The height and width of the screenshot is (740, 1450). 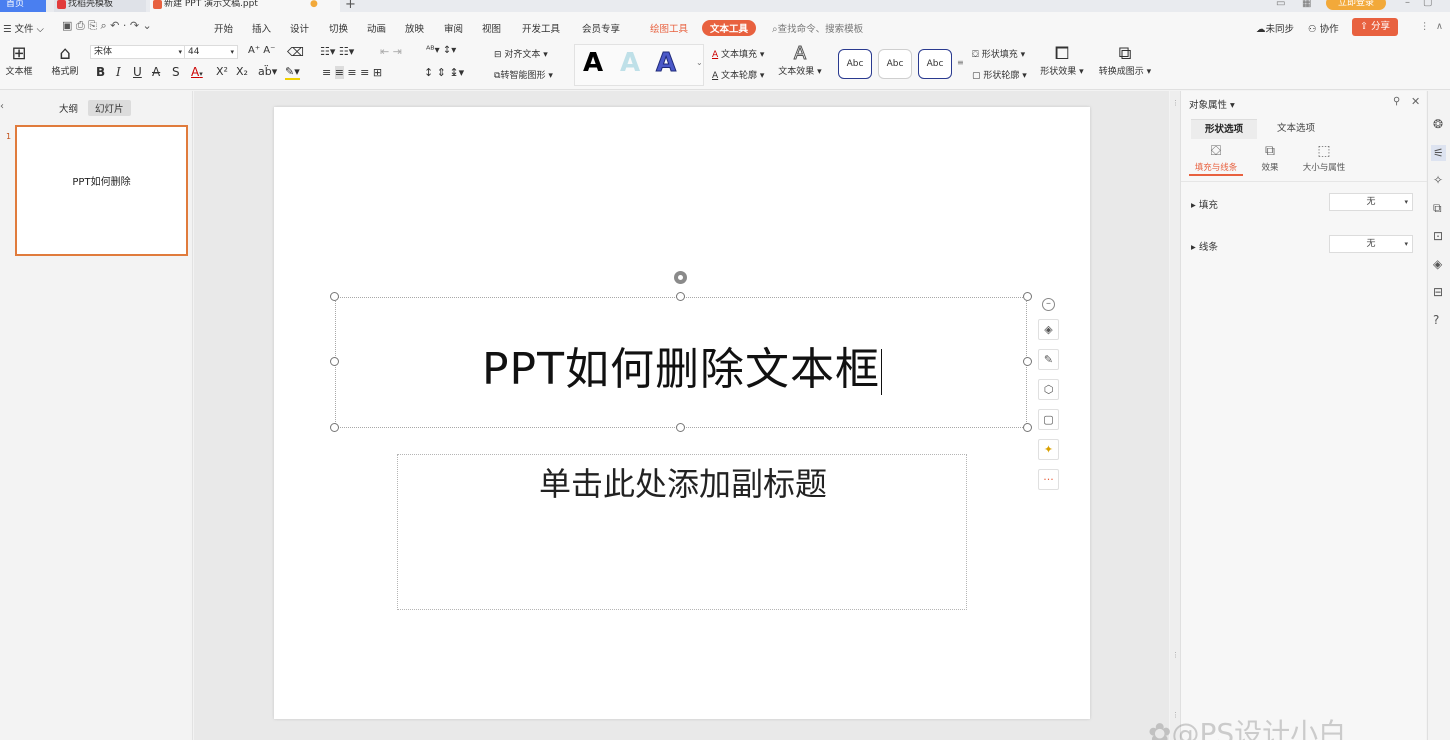 I want to click on more-menu-icon: ⋮, so click(x=1425, y=26).